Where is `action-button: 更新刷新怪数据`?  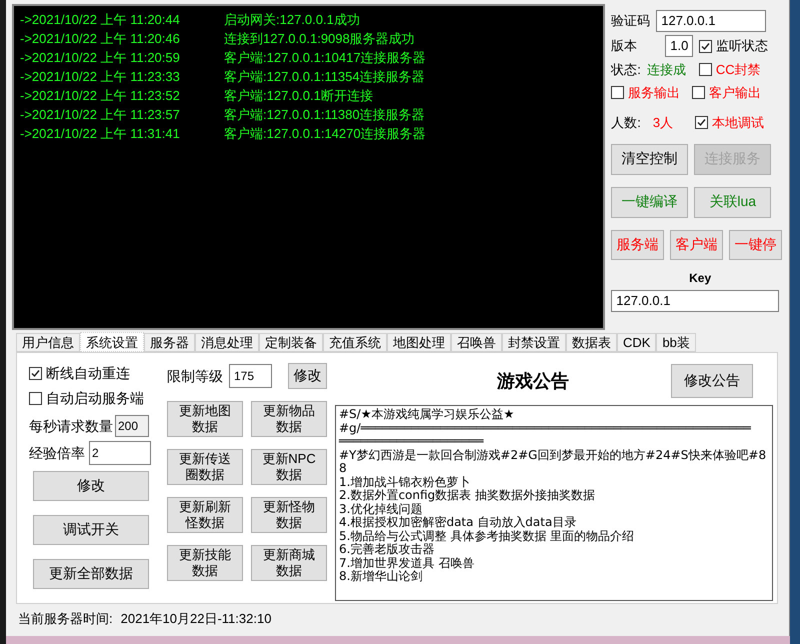 action-button: 更新刷新怪数据 is located at coordinates (205, 515).